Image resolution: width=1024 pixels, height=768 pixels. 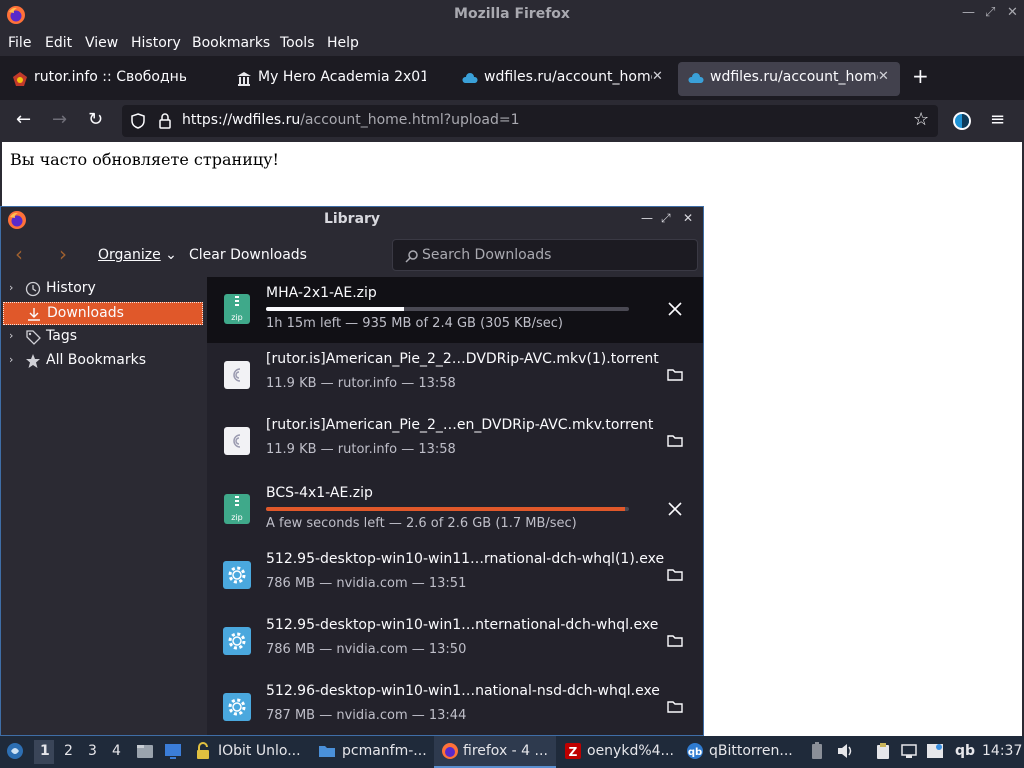 I want to click on lock-icon, so click(x=165, y=121).